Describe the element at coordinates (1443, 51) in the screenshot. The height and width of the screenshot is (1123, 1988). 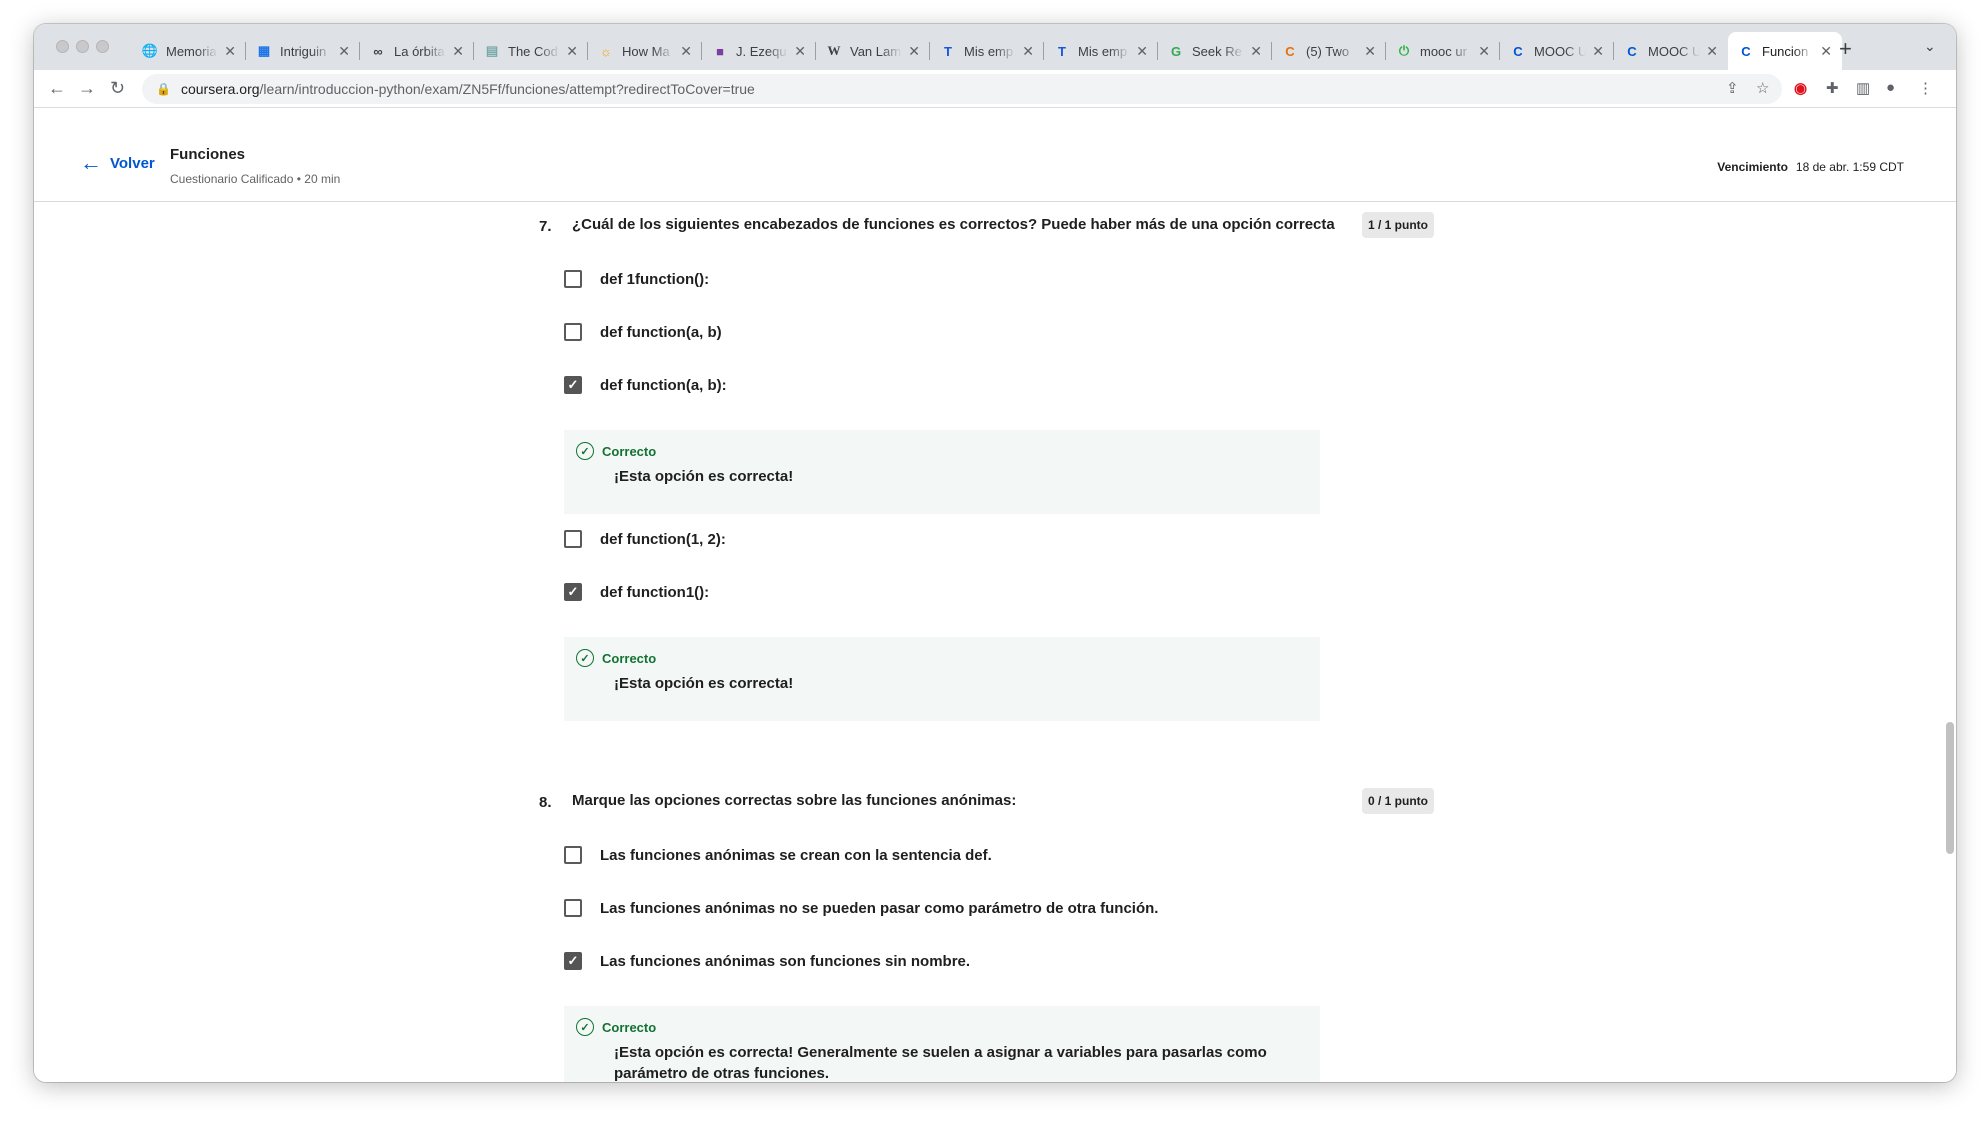
I see `browser-tab: ⏻ mooc ur ✕` at that location.